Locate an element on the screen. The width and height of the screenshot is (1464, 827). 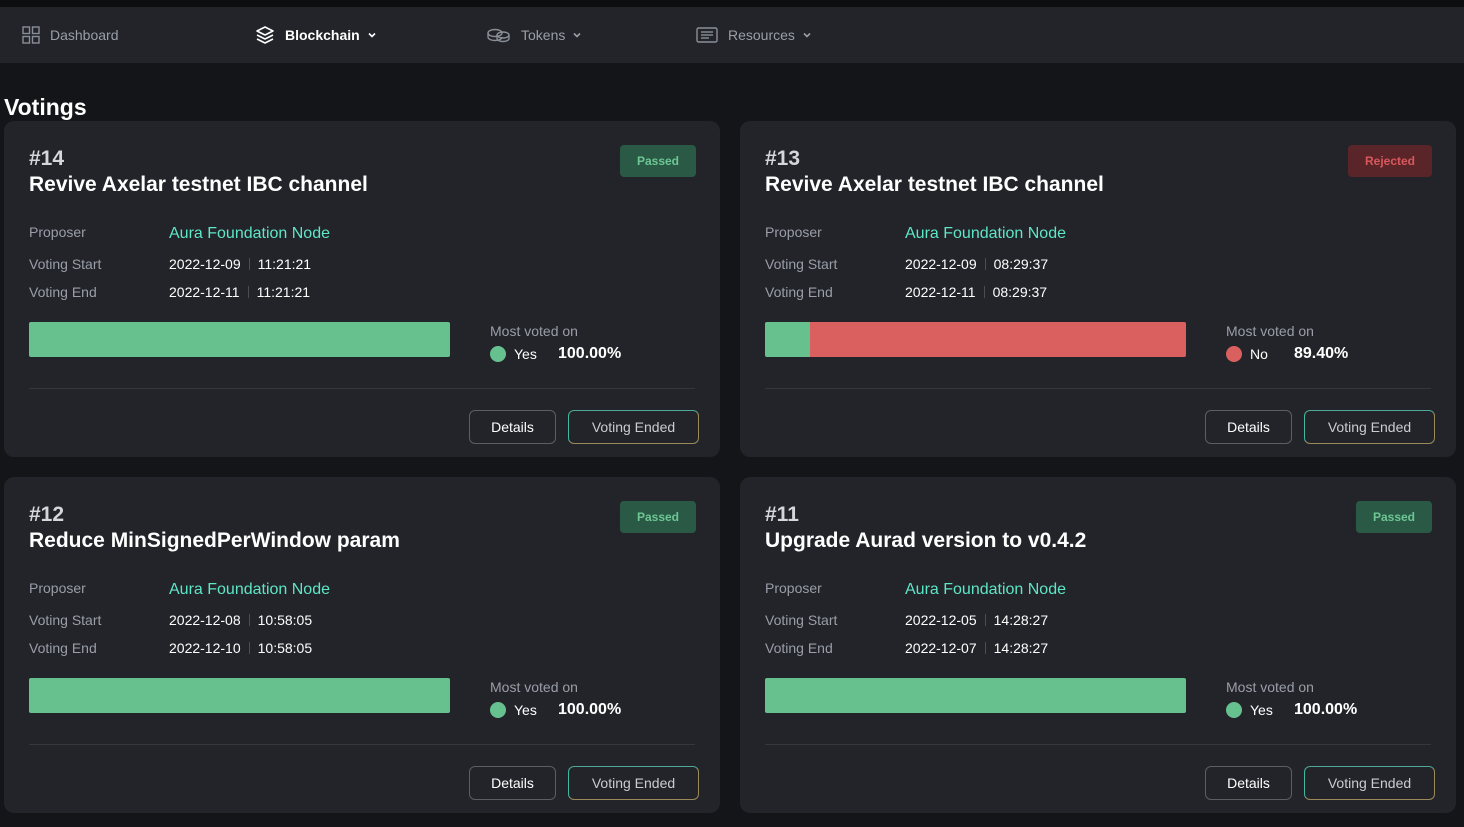
proposal-number: #14 is located at coordinates (47, 158).